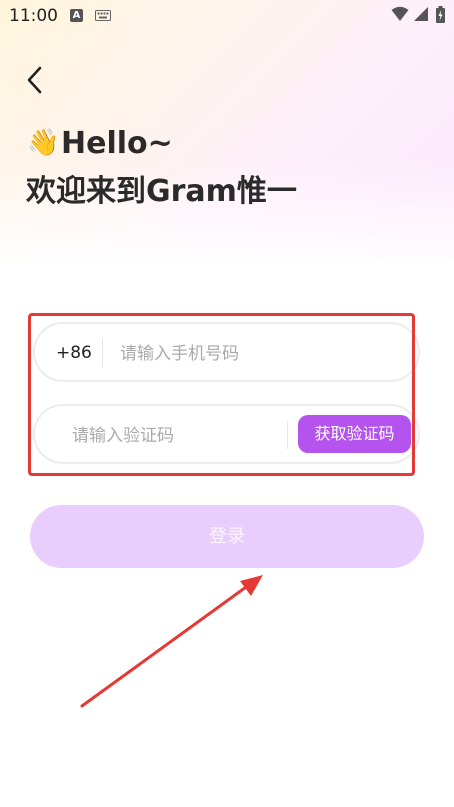  I want to click on greeting-title: Hello~, so click(117, 143).